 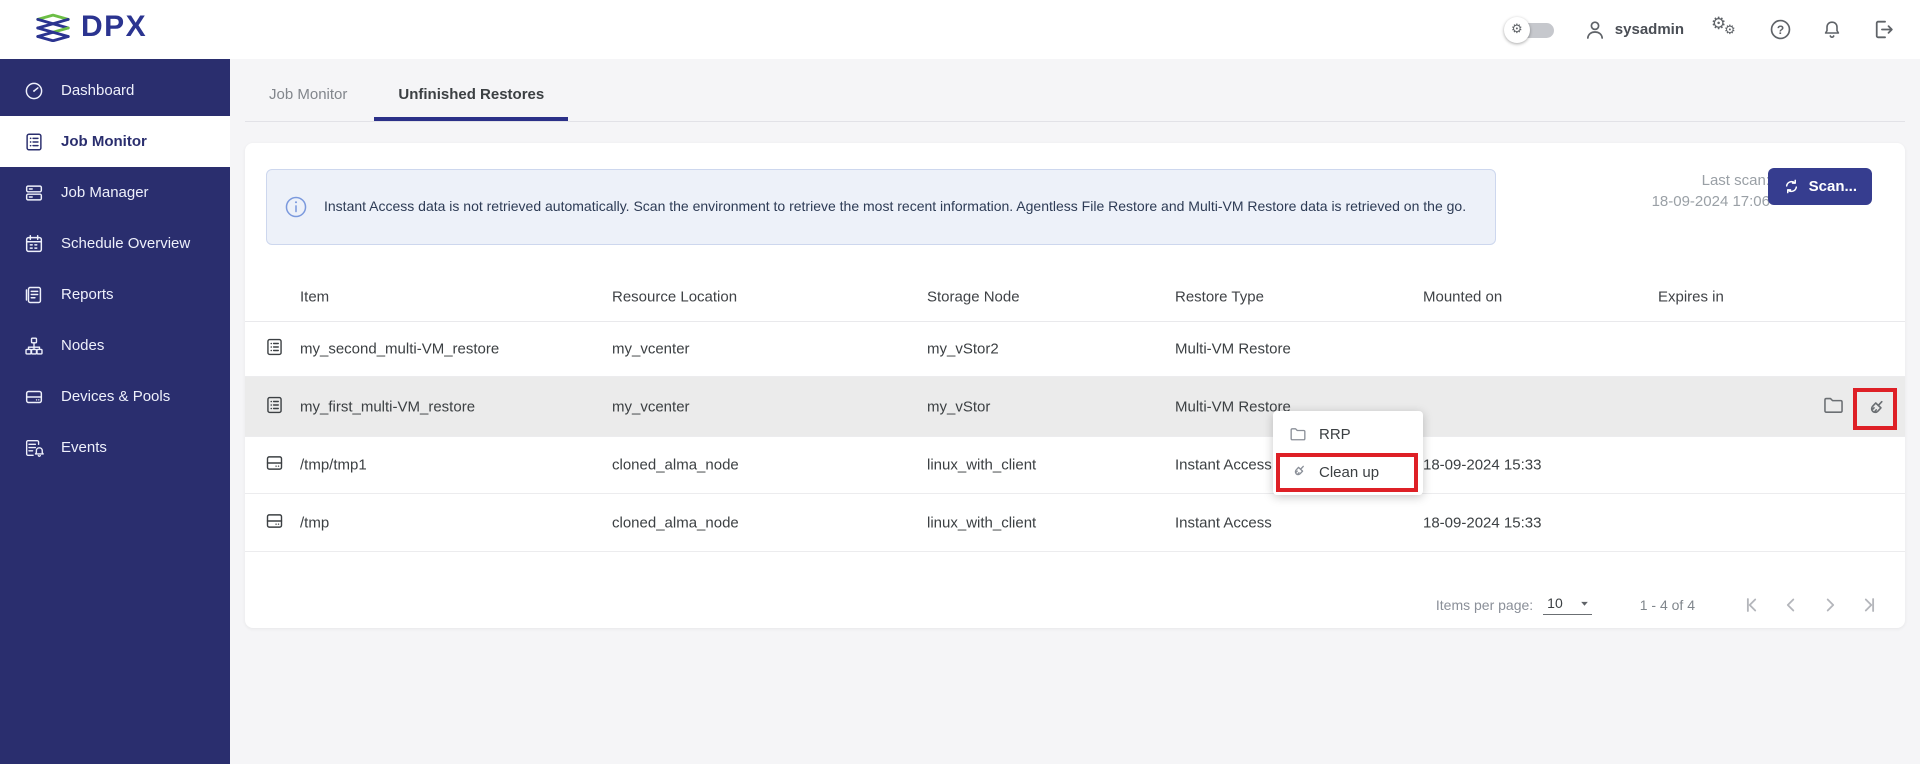 What do you see at coordinates (1649, 29) in the screenshot?
I see `username-label: sysadmin` at bounding box center [1649, 29].